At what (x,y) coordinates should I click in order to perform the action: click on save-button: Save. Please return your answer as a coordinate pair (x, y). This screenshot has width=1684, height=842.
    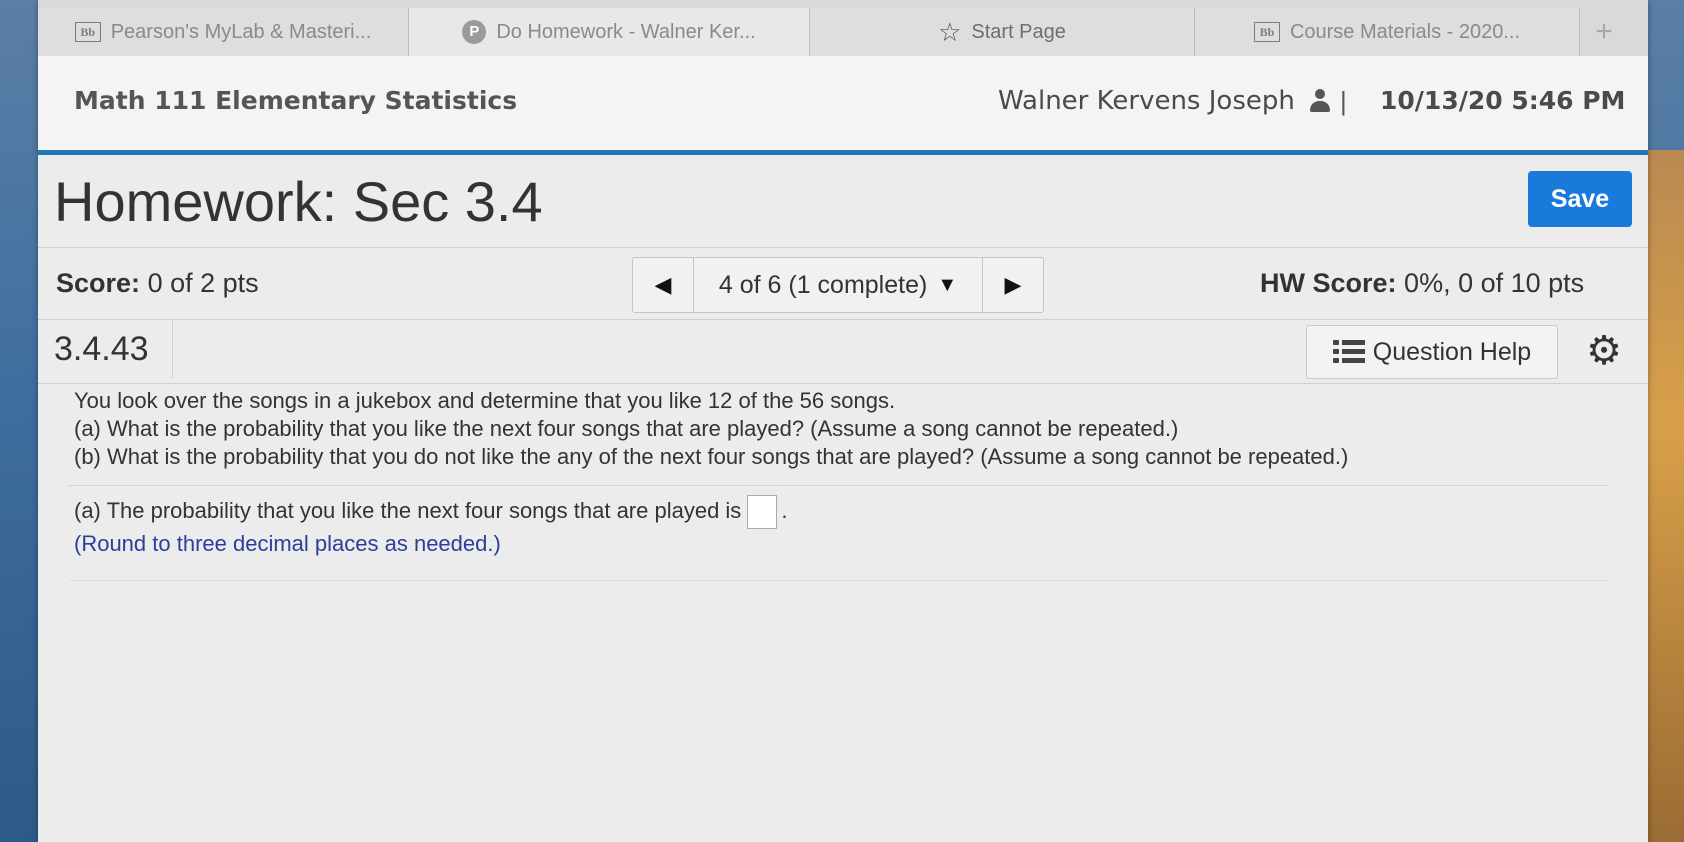
    Looking at the image, I should click on (1580, 199).